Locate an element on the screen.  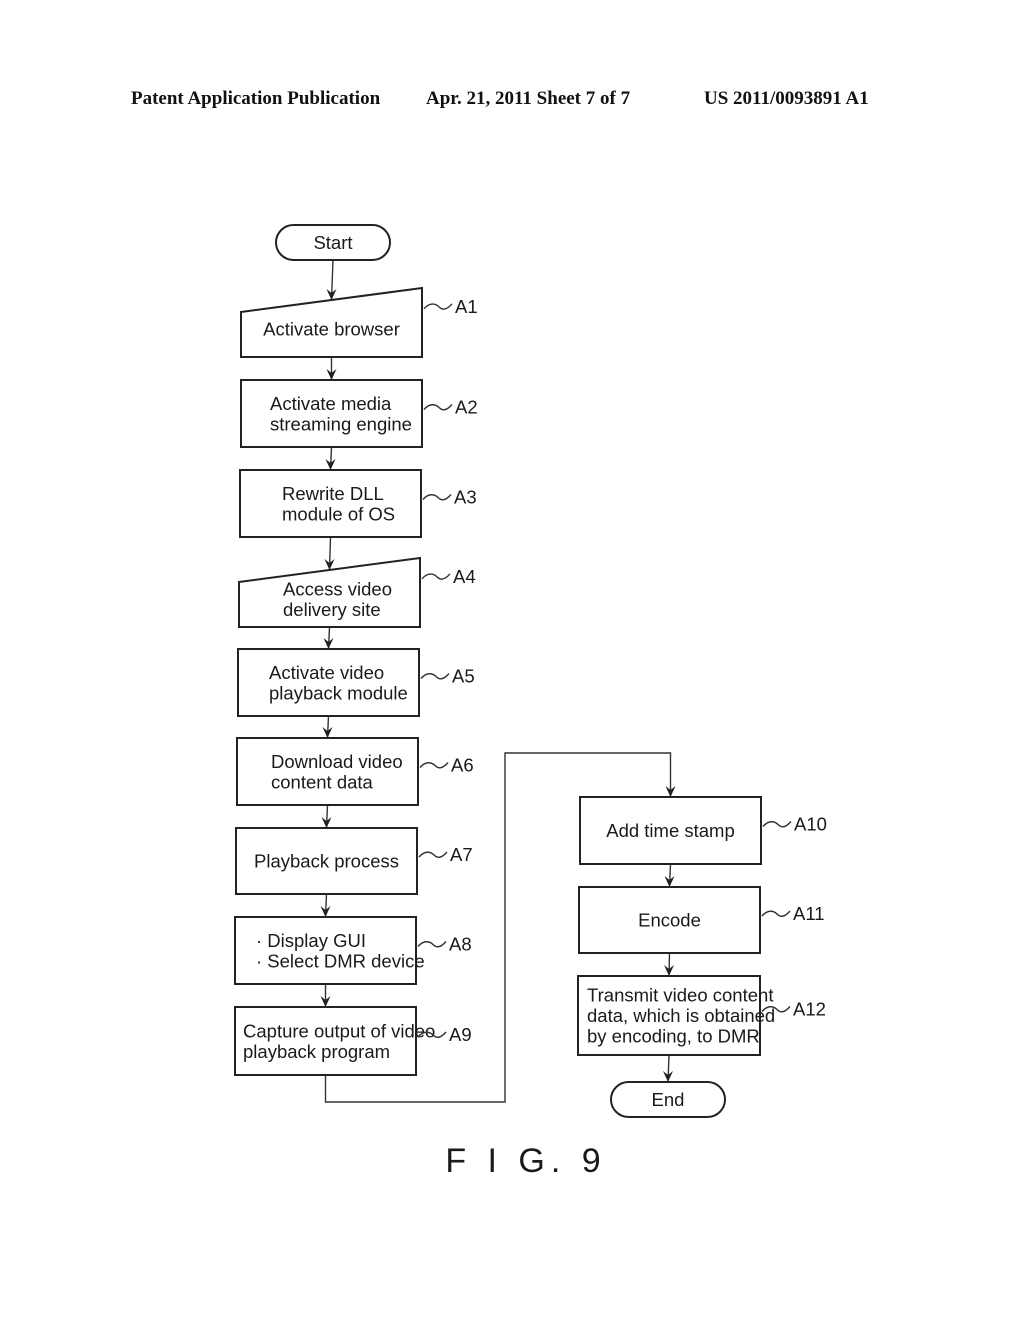
step-label-line: by encoding, to DMR is located at coordinates (673, 1036).